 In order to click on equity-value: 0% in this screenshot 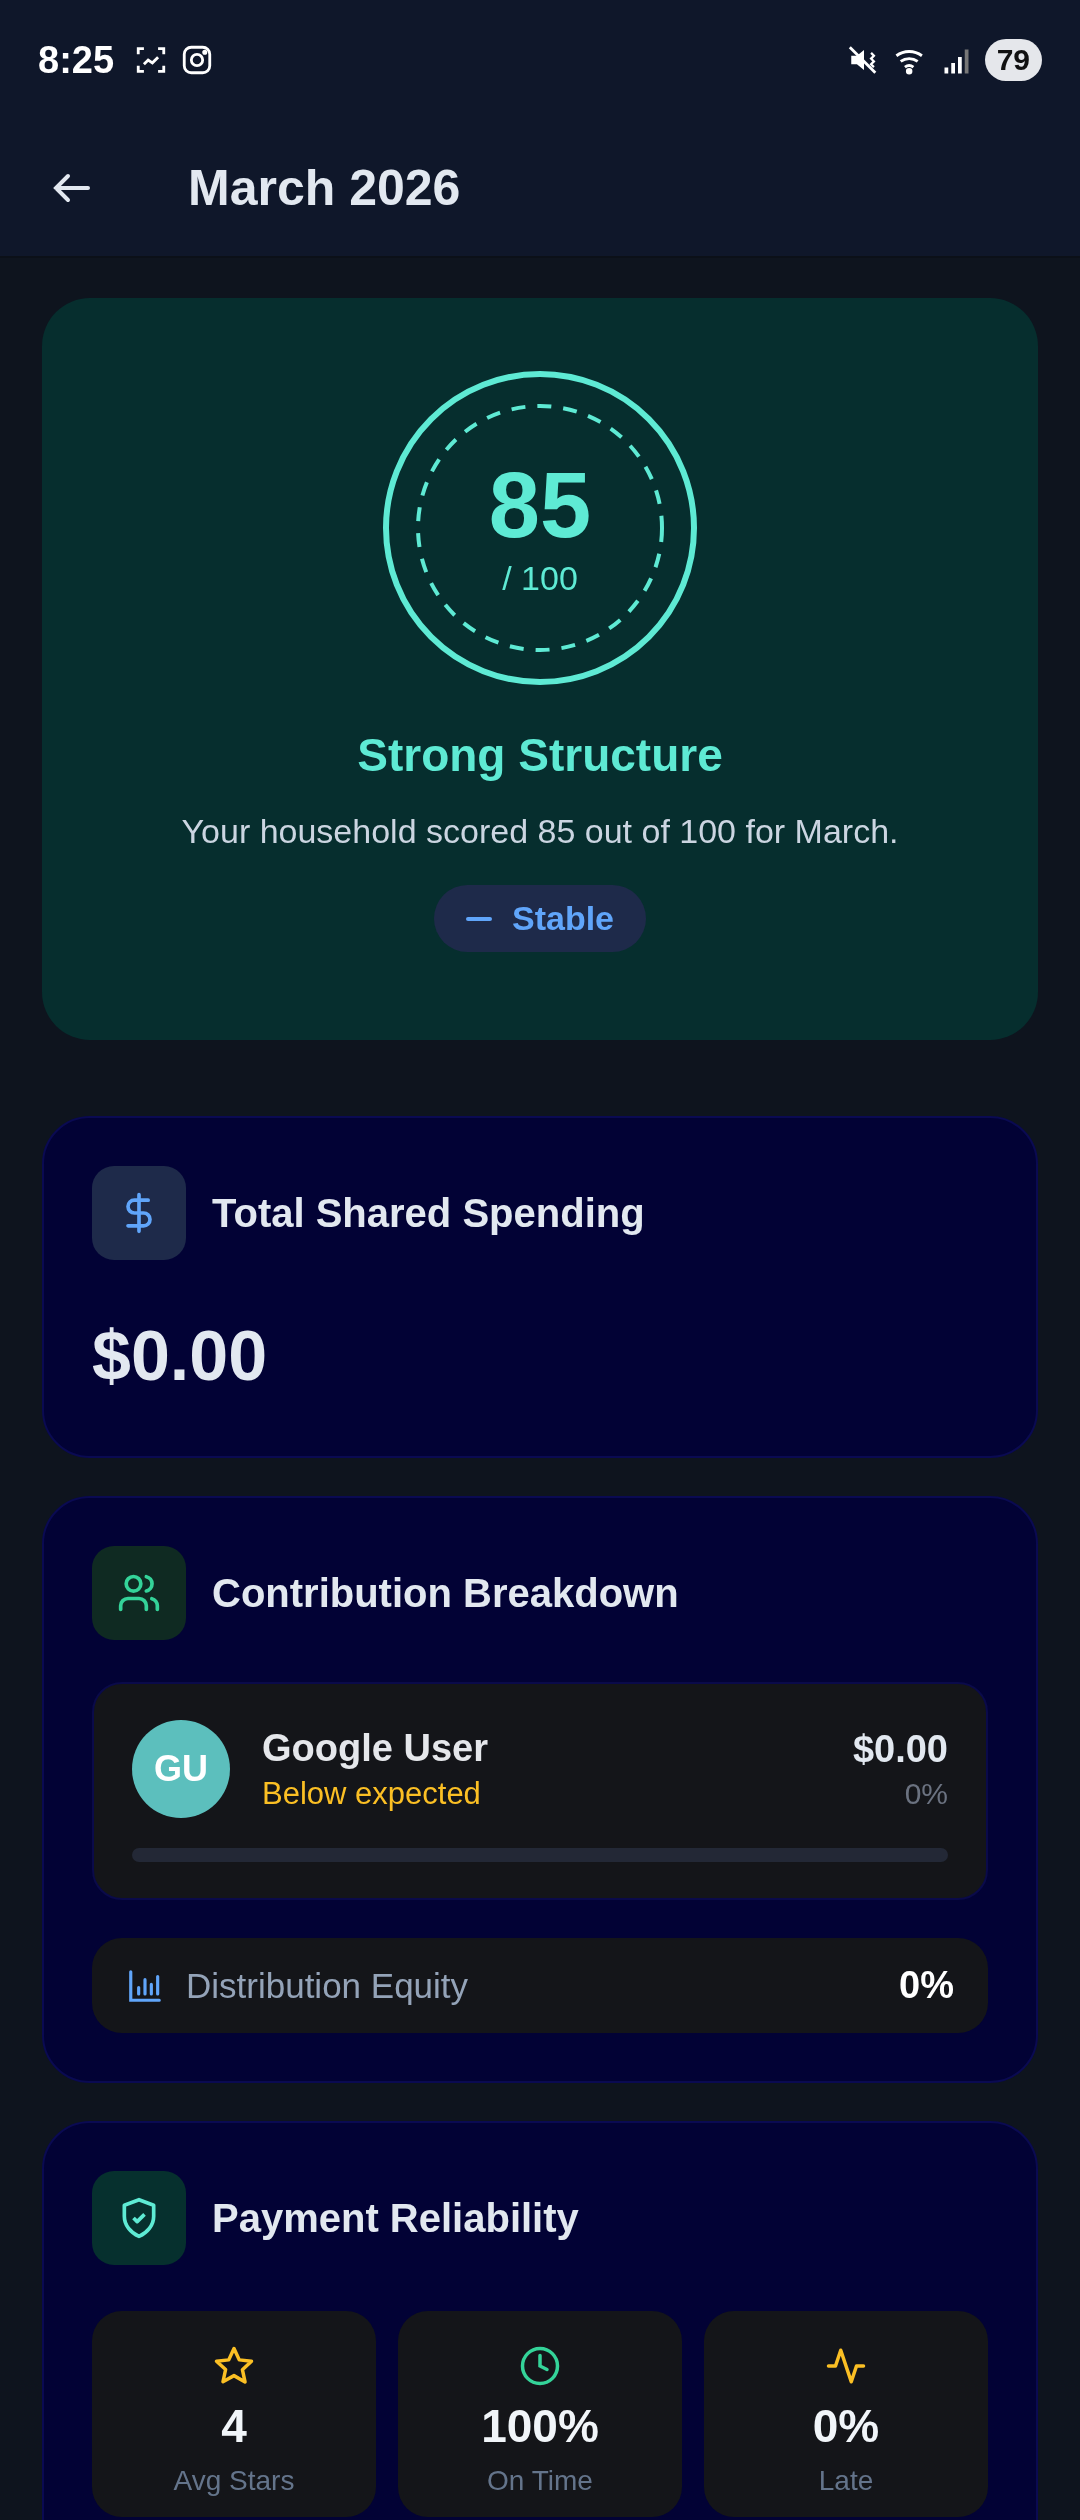, I will do `click(926, 1985)`.